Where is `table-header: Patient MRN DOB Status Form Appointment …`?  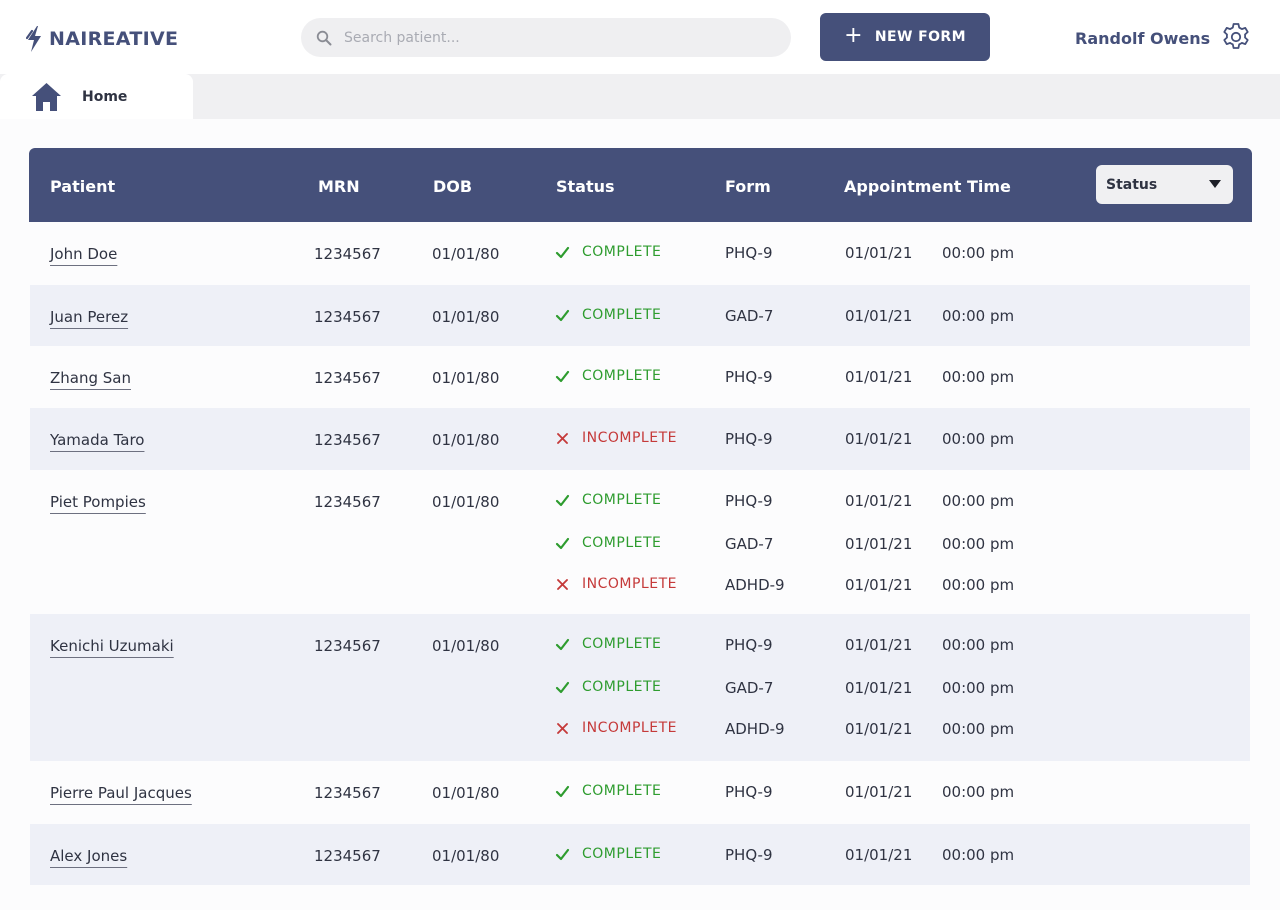 table-header: Patient MRN DOB Status Form Appointment … is located at coordinates (640, 185).